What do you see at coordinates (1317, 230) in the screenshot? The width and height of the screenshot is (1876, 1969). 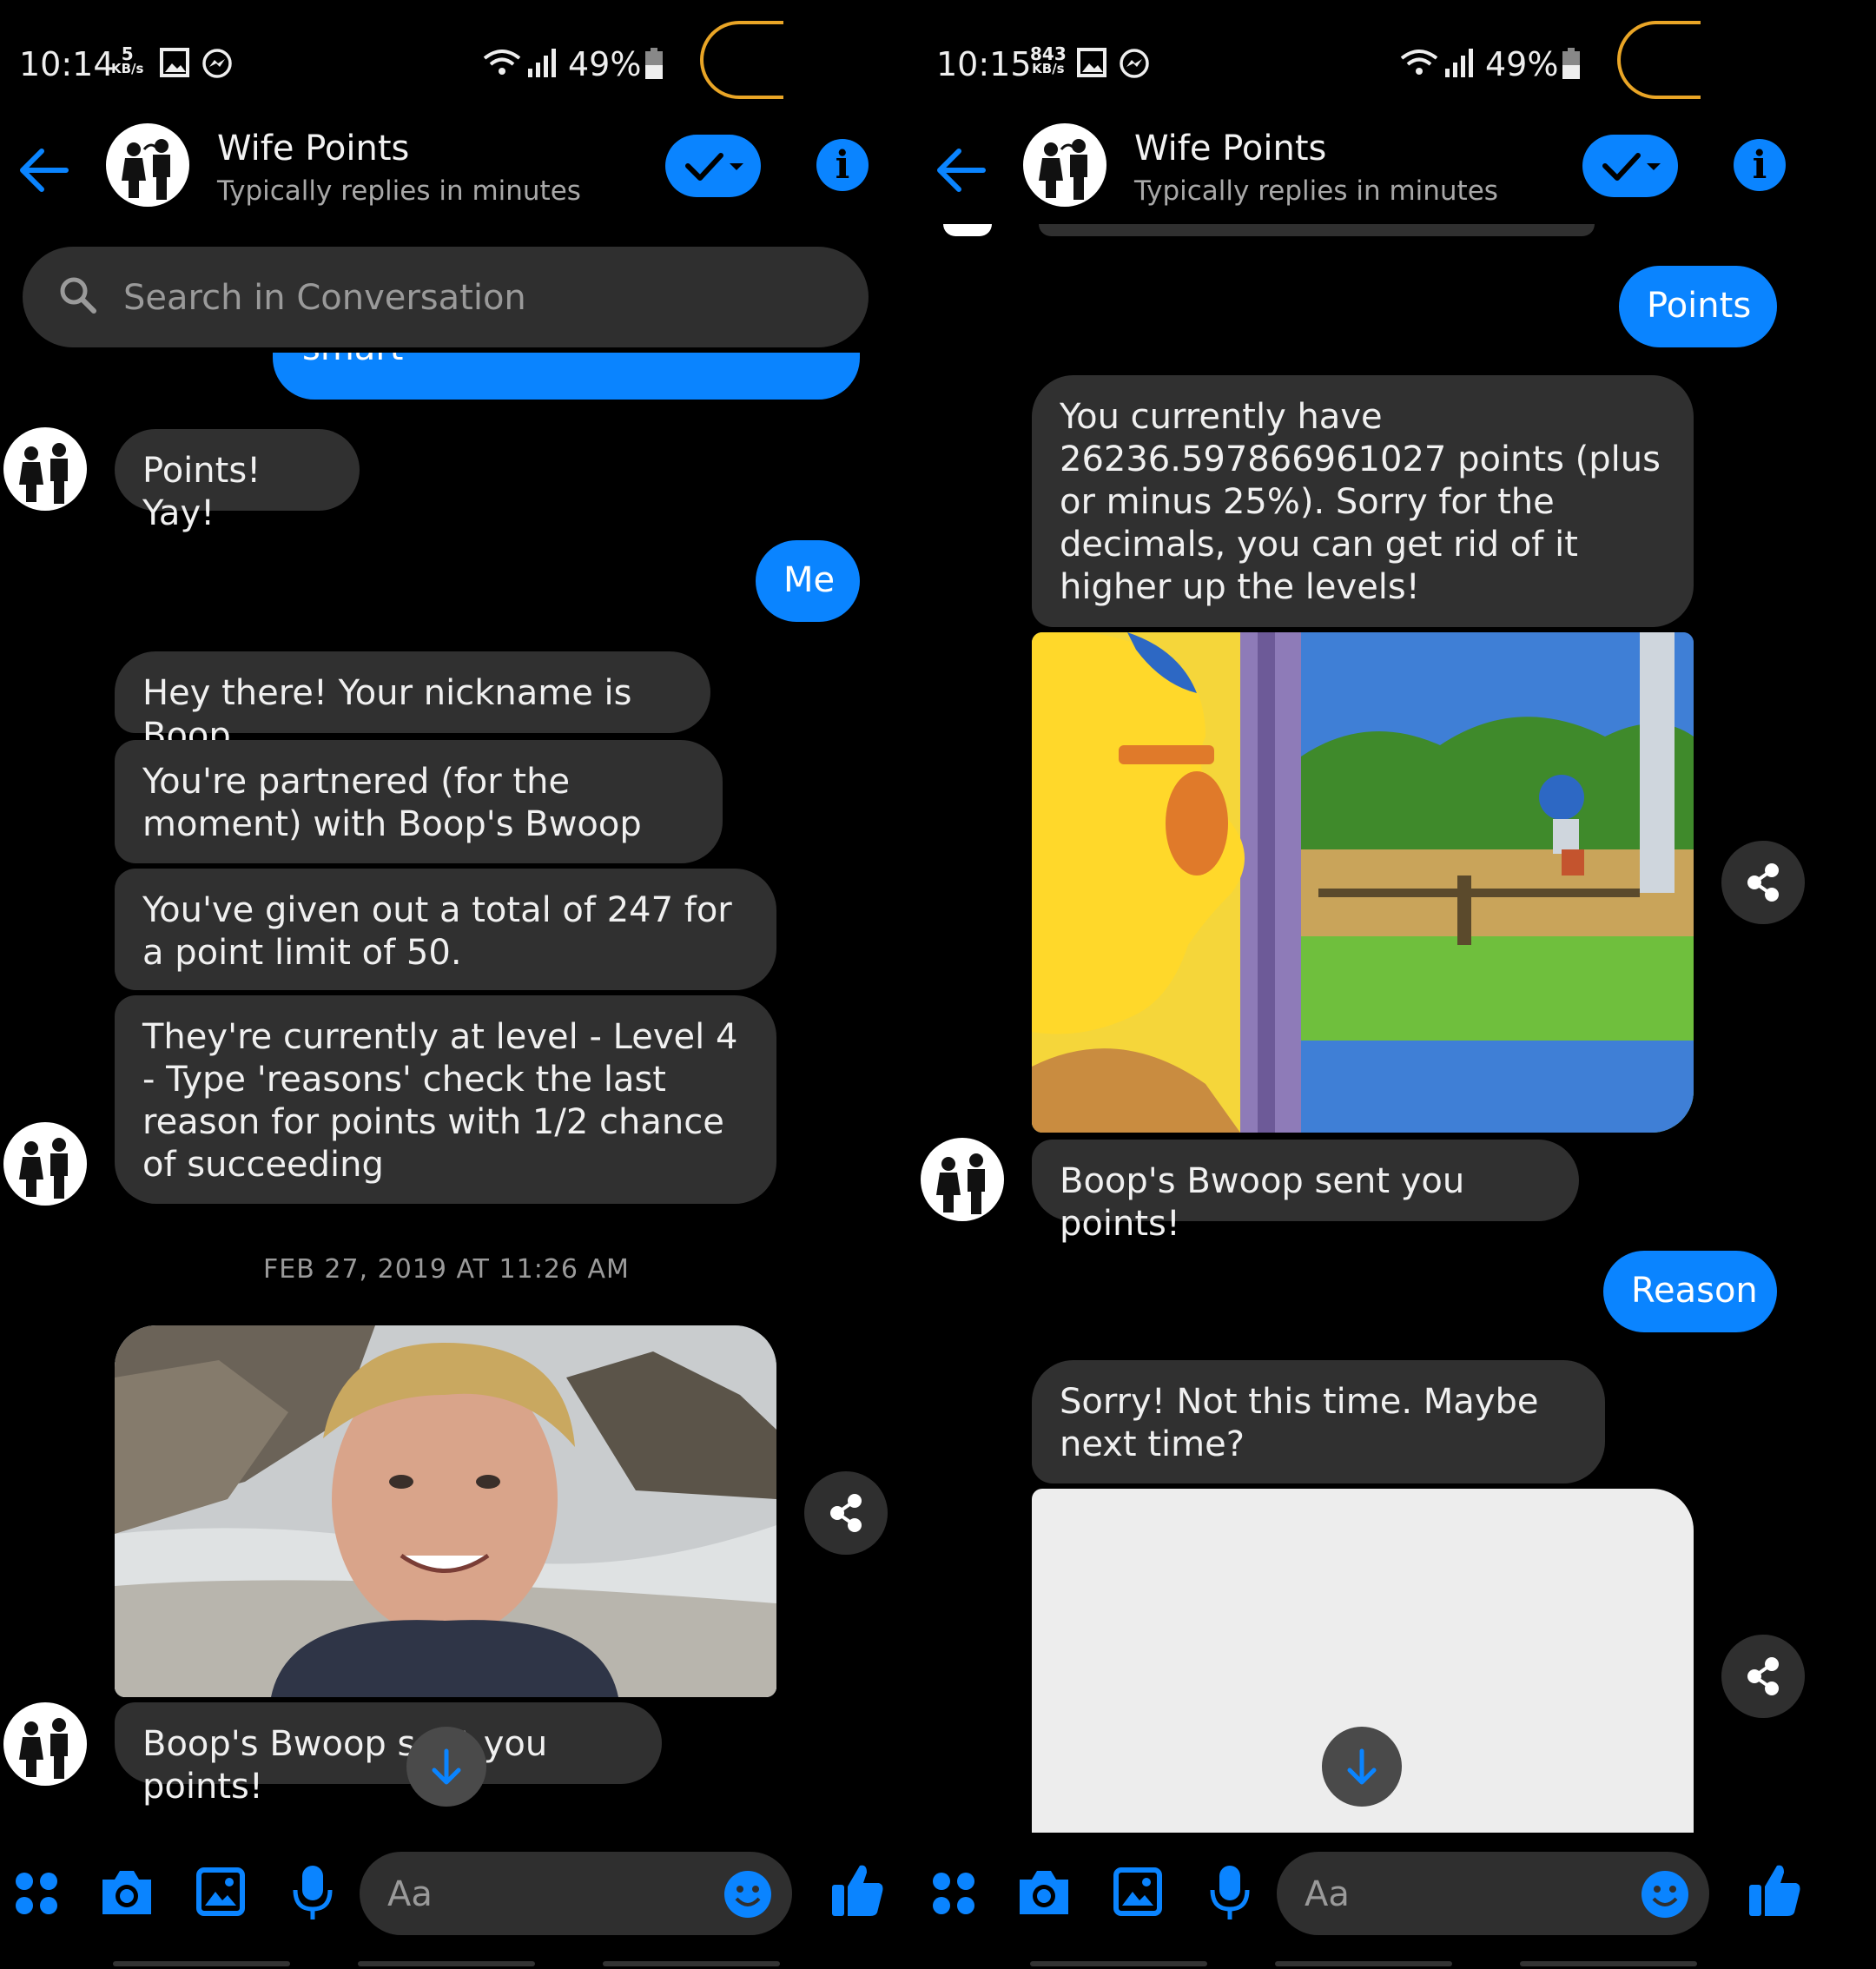 I see `partial-incoming-bubble` at bounding box center [1317, 230].